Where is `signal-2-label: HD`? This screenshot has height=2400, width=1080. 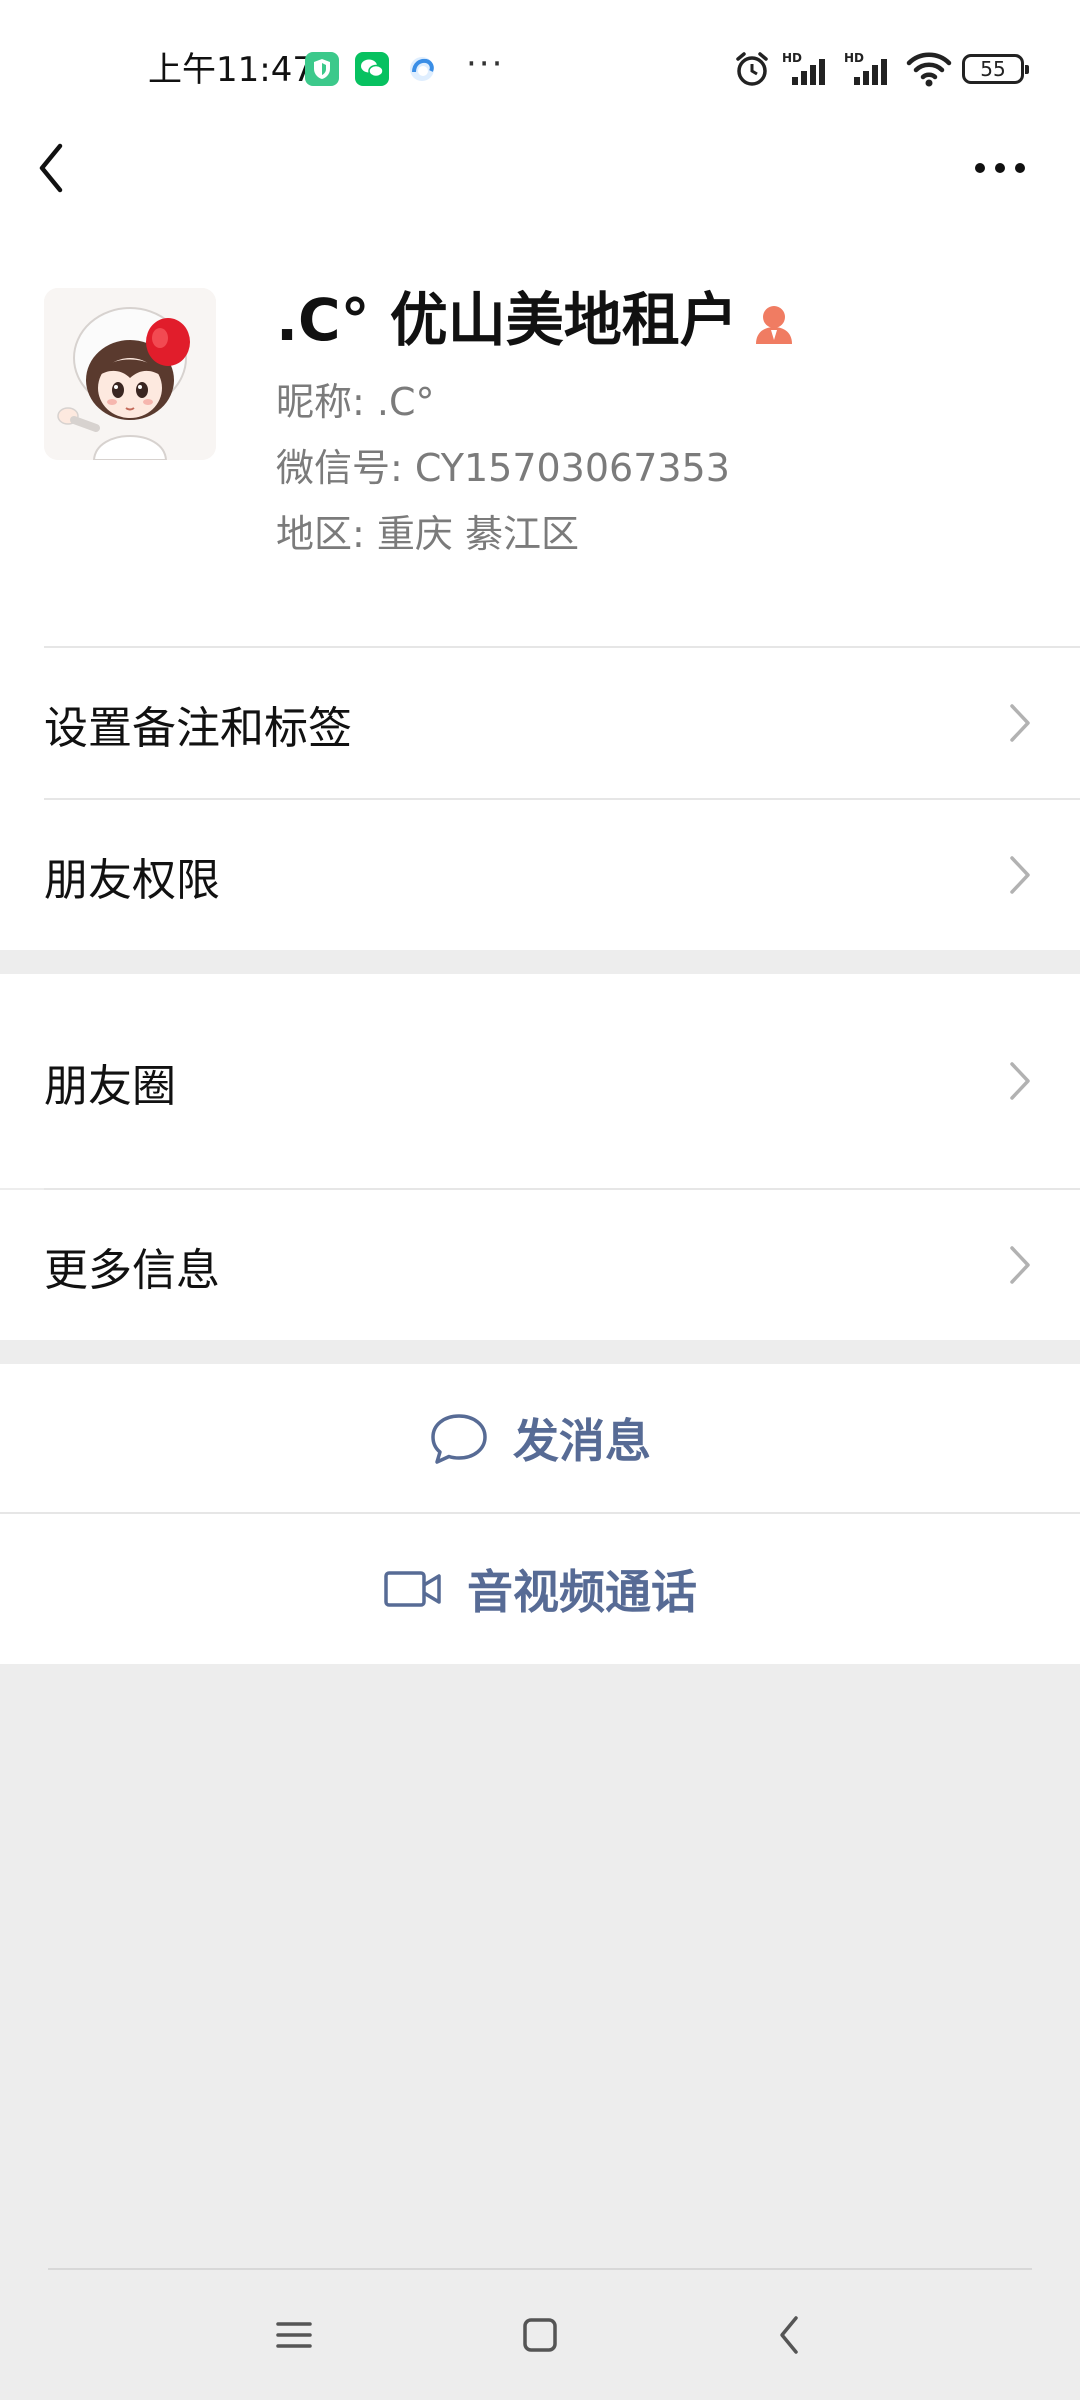 signal-2-label: HD is located at coordinates (854, 58).